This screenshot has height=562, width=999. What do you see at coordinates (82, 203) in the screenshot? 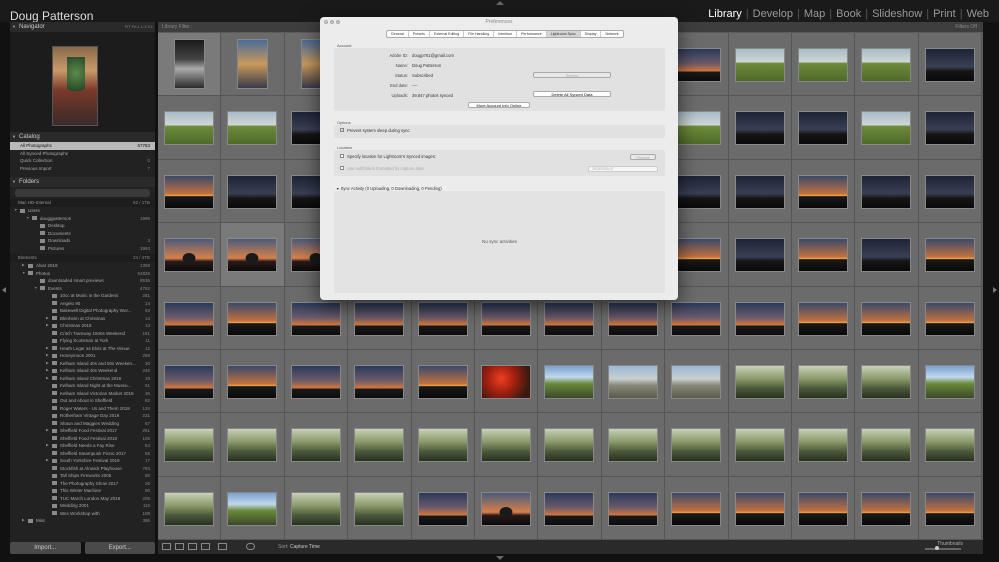
I see `volume-mac-hd: Mac HD-Internal 62 / 1TB` at bounding box center [82, 203].